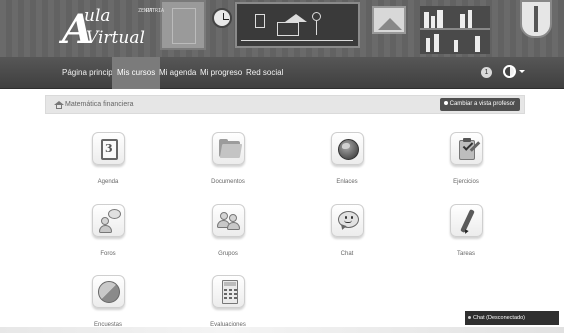 The width and height of the screenshot is (564, 333). I want to click on chat-status-label: Chat (Desconectado), so click(499, 318).